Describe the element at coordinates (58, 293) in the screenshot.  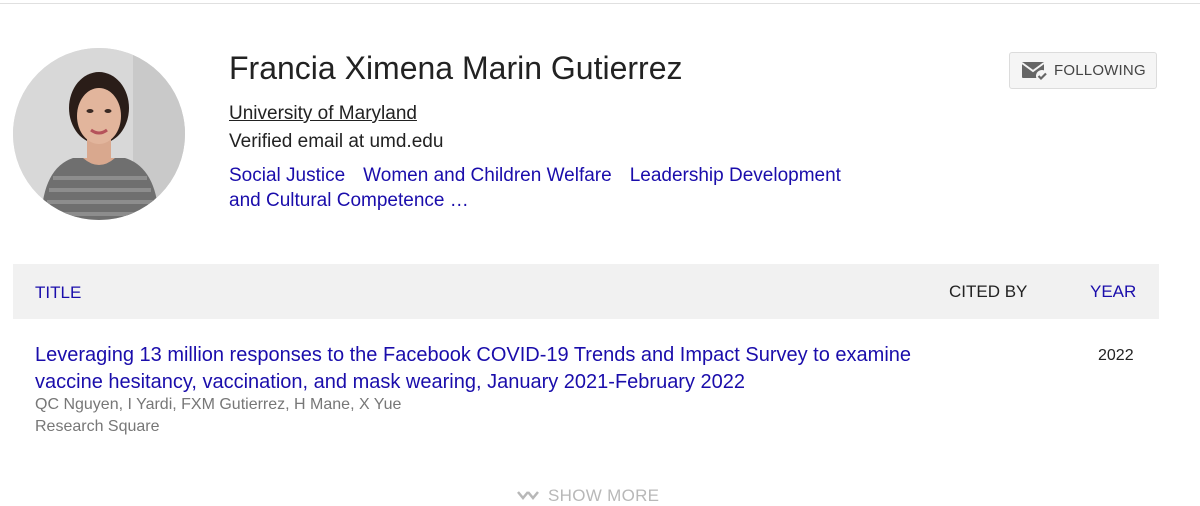
I see `sort-by-title: TITLE` at that location.